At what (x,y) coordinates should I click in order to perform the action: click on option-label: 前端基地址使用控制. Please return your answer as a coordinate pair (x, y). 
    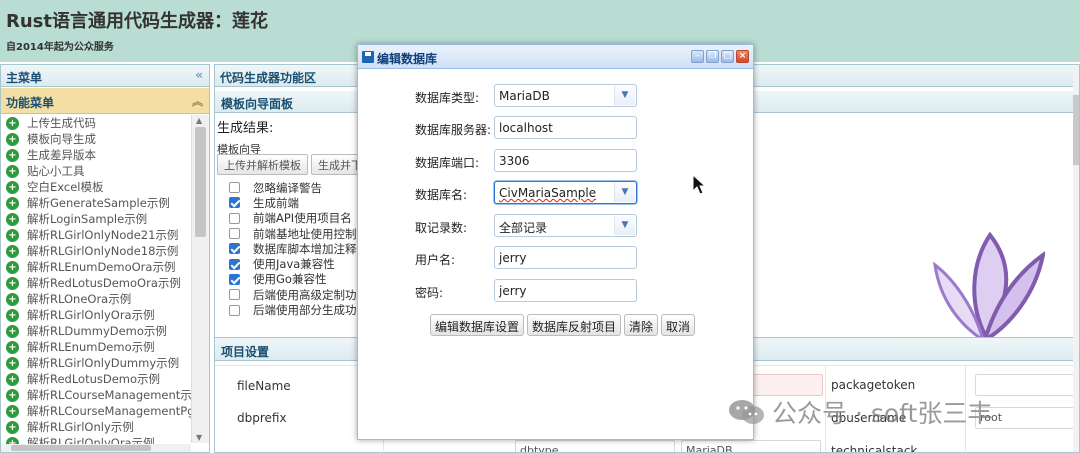
    Looking at the image, I should click on (305, 233).